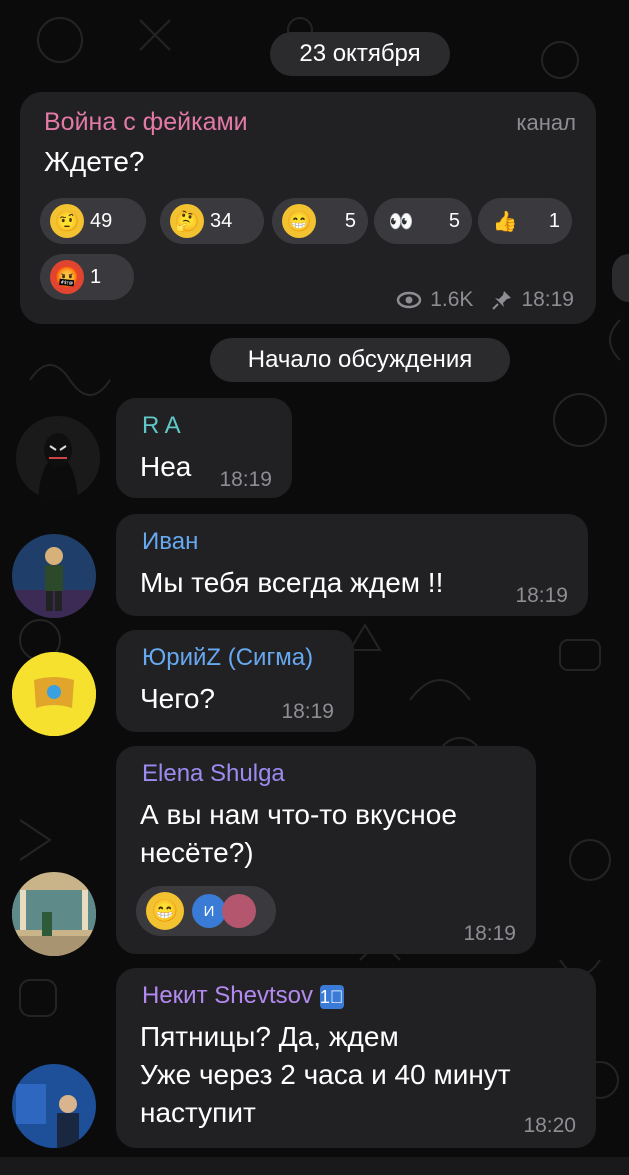  Describe the element at coordinates (204, 448) in the screenshot. I see `message-bubble: R A Нea 18:19` at that location.